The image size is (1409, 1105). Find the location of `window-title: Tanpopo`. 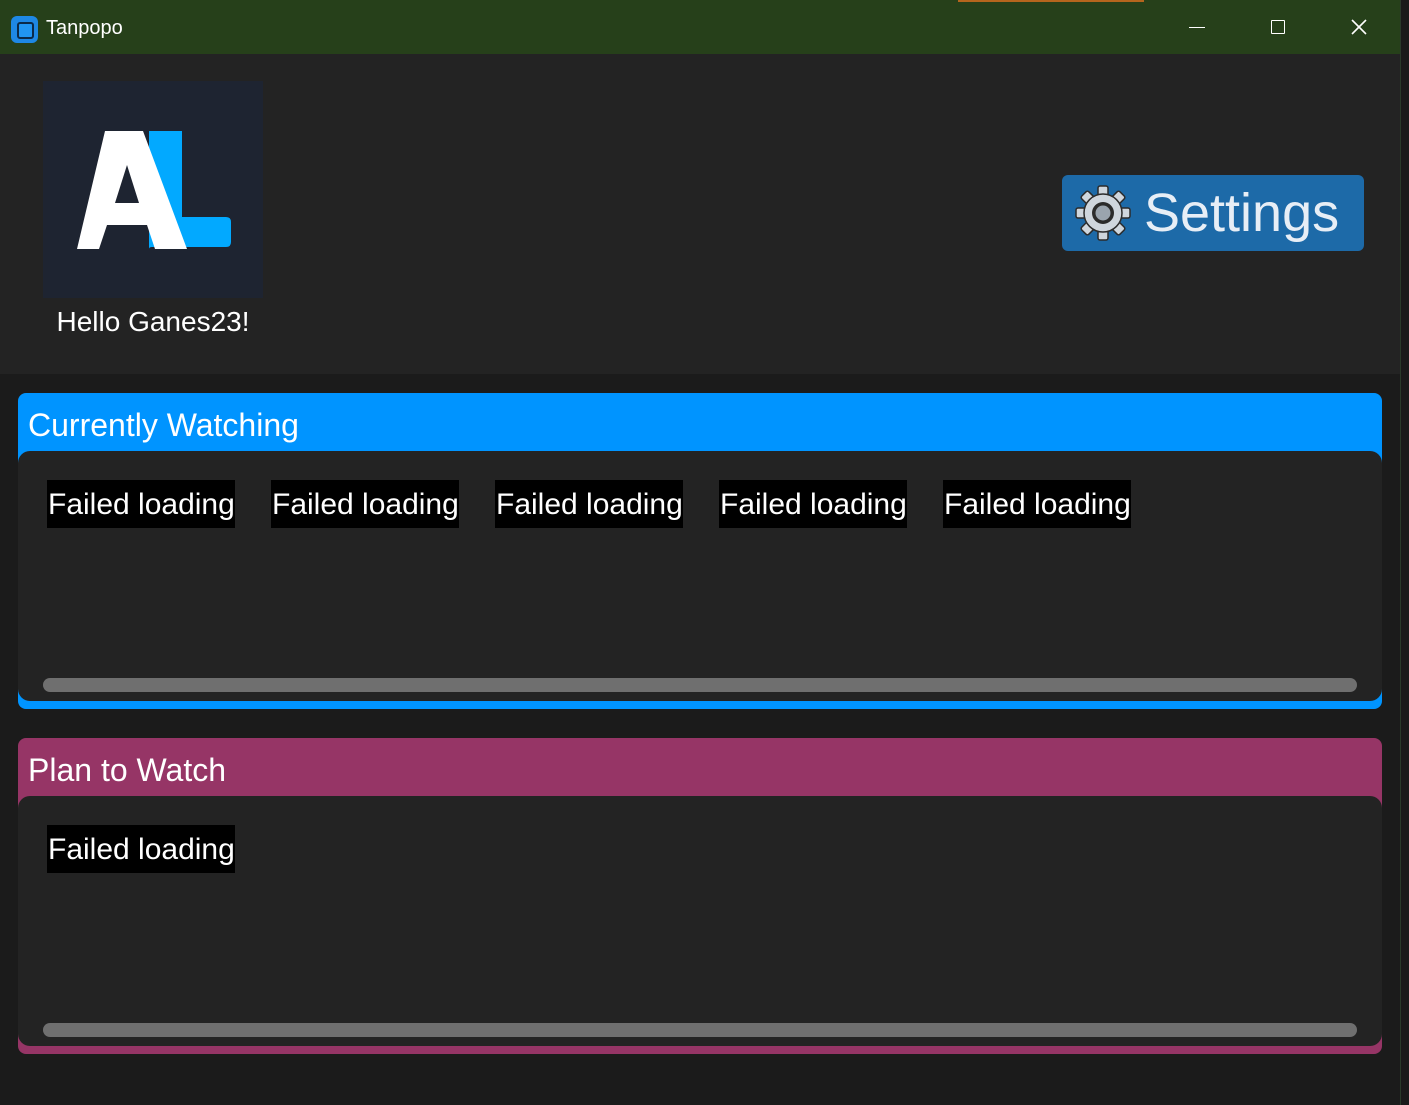

window-title: Tanpopo is located at coordinates (84, 28).